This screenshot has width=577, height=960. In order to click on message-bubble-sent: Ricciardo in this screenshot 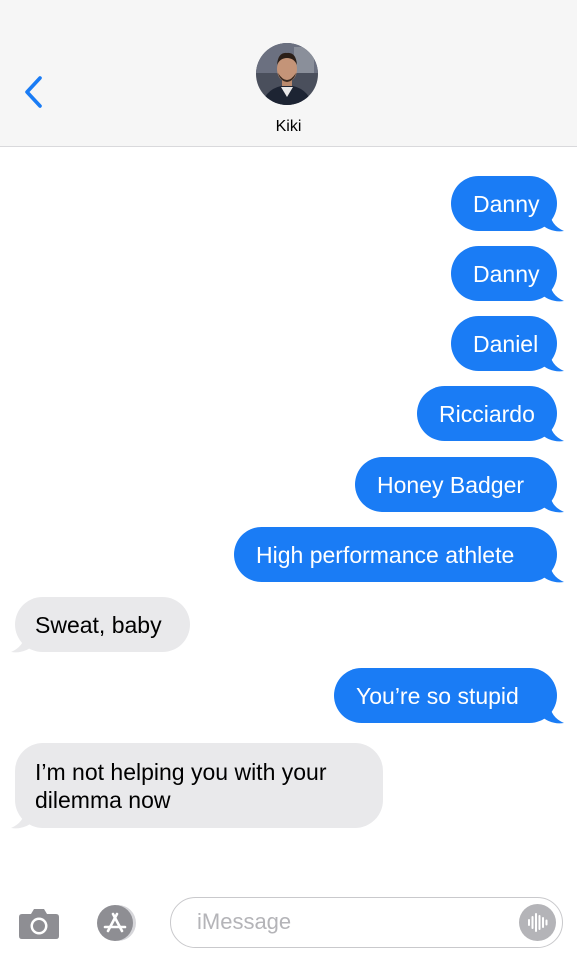, I will do `click(487, 413)`.